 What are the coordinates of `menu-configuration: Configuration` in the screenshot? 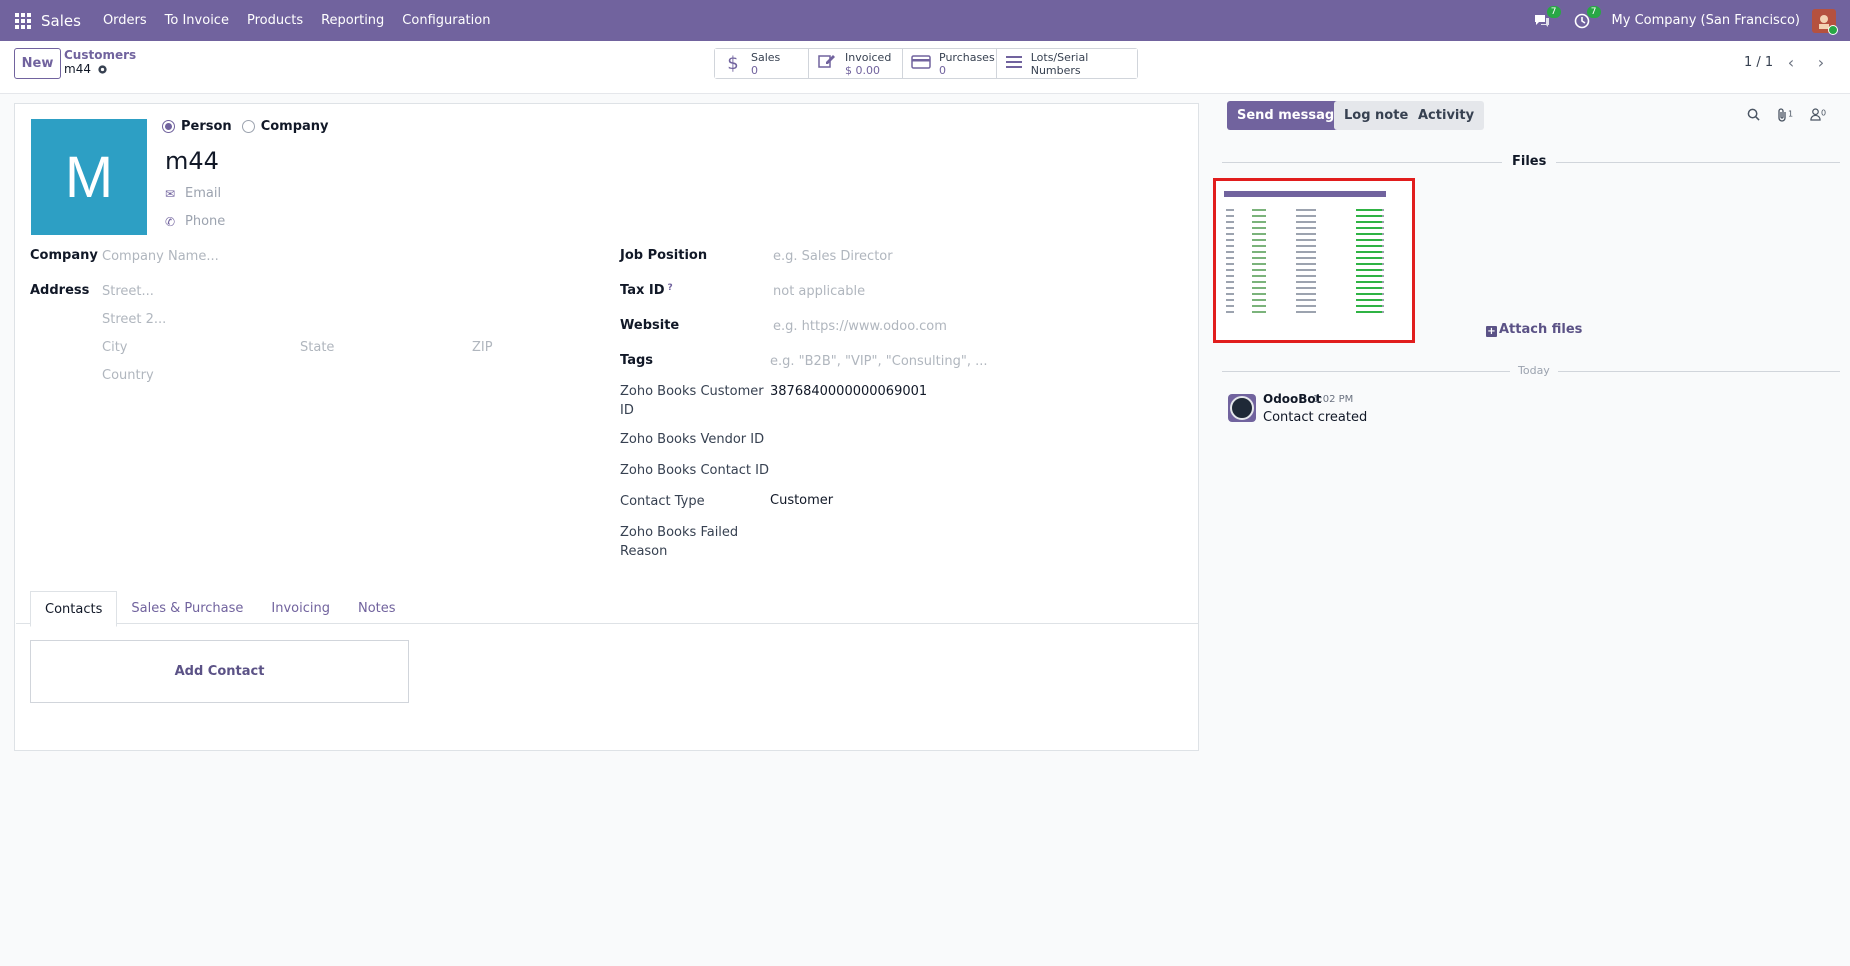 It's located at (446, 20).